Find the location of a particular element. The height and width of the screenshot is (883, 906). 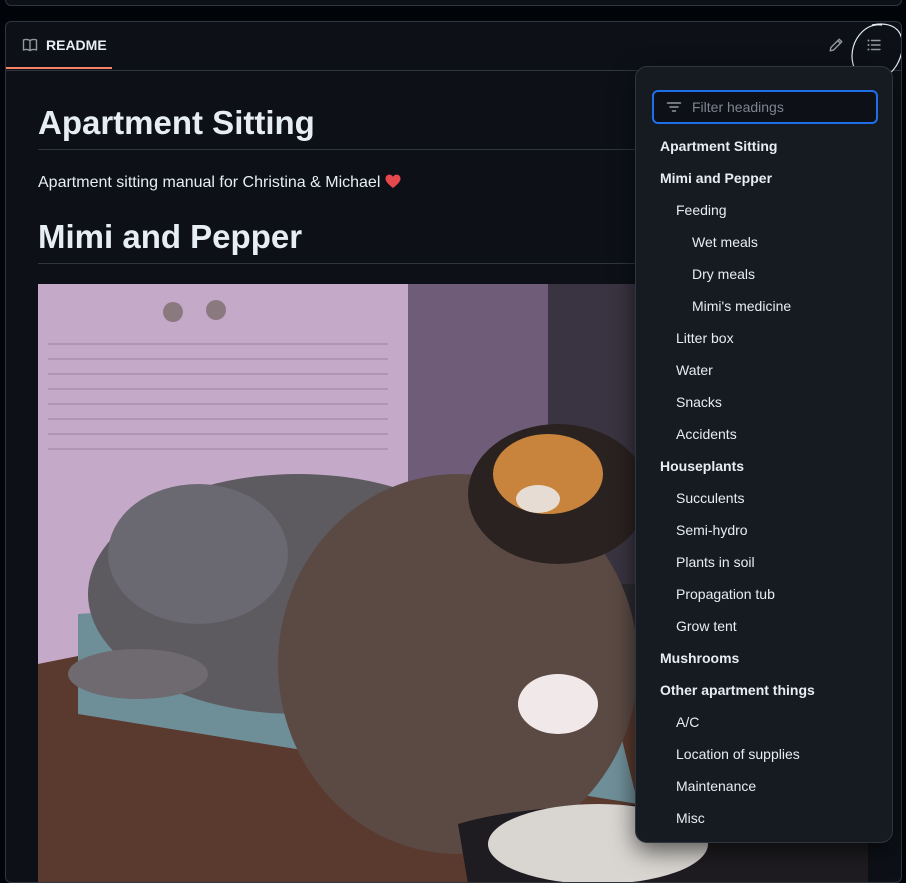

pencil-icon is located at coordinates (836, 45).